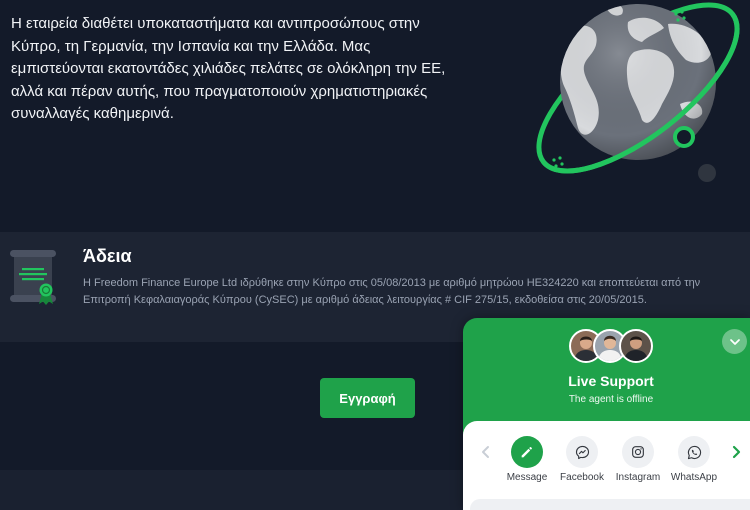 The image size is (750, 510). I want to click on decorative-dots, so click(558, 162).